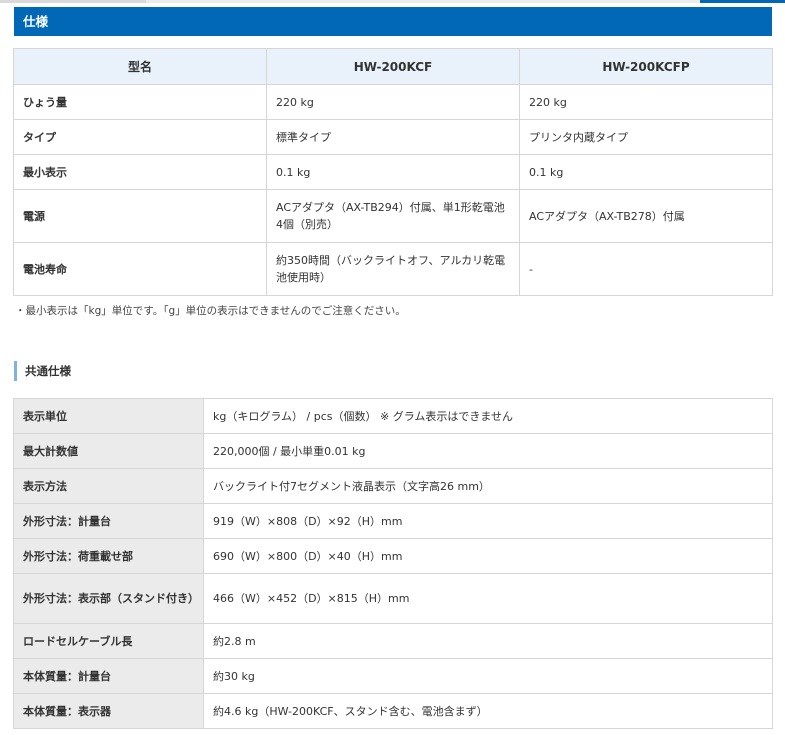  I want to click on table-row: 電池寿命 約350時間（バックライトオフ、アルカリ乾電池使用時） -, so click(393, 269).